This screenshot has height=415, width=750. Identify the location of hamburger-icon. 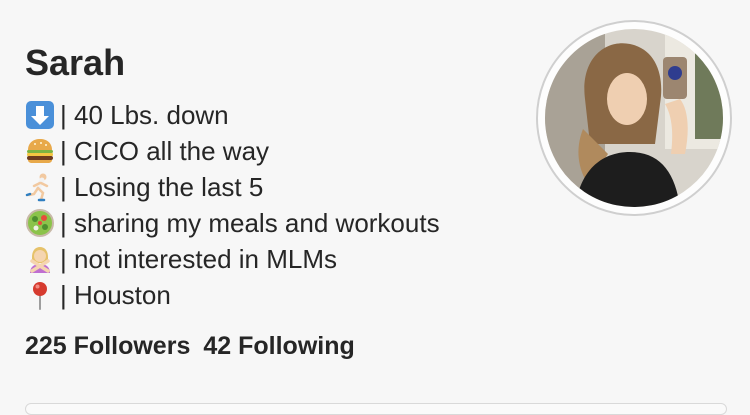
(40, 151).